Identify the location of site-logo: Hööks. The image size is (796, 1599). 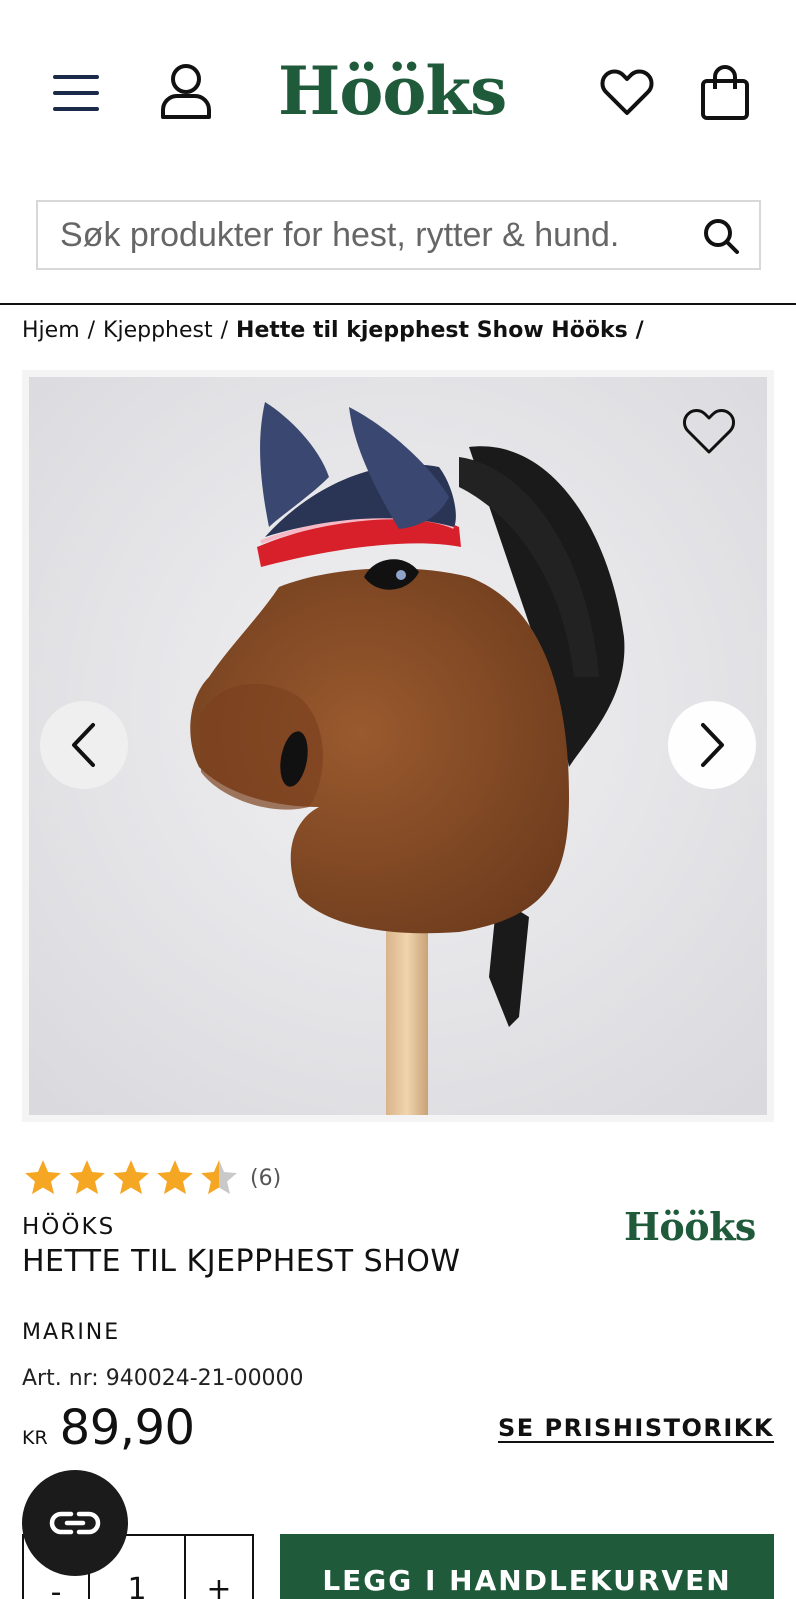
(399, 91).